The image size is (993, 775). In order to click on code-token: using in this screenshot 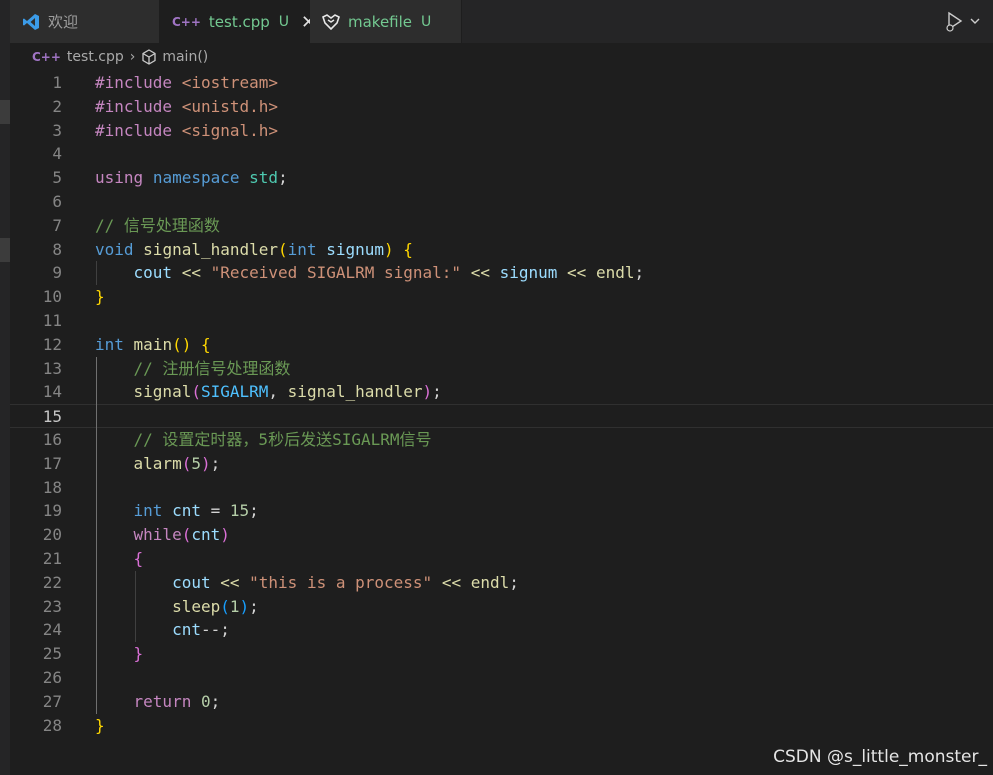, I will do `click(119, 178)`.